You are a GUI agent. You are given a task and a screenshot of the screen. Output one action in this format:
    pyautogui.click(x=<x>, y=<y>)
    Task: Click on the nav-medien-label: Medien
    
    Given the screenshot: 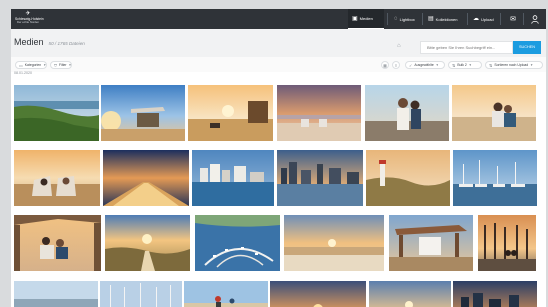 What is the action you would take?
    pyautogui.click(x=366, y=18)
    